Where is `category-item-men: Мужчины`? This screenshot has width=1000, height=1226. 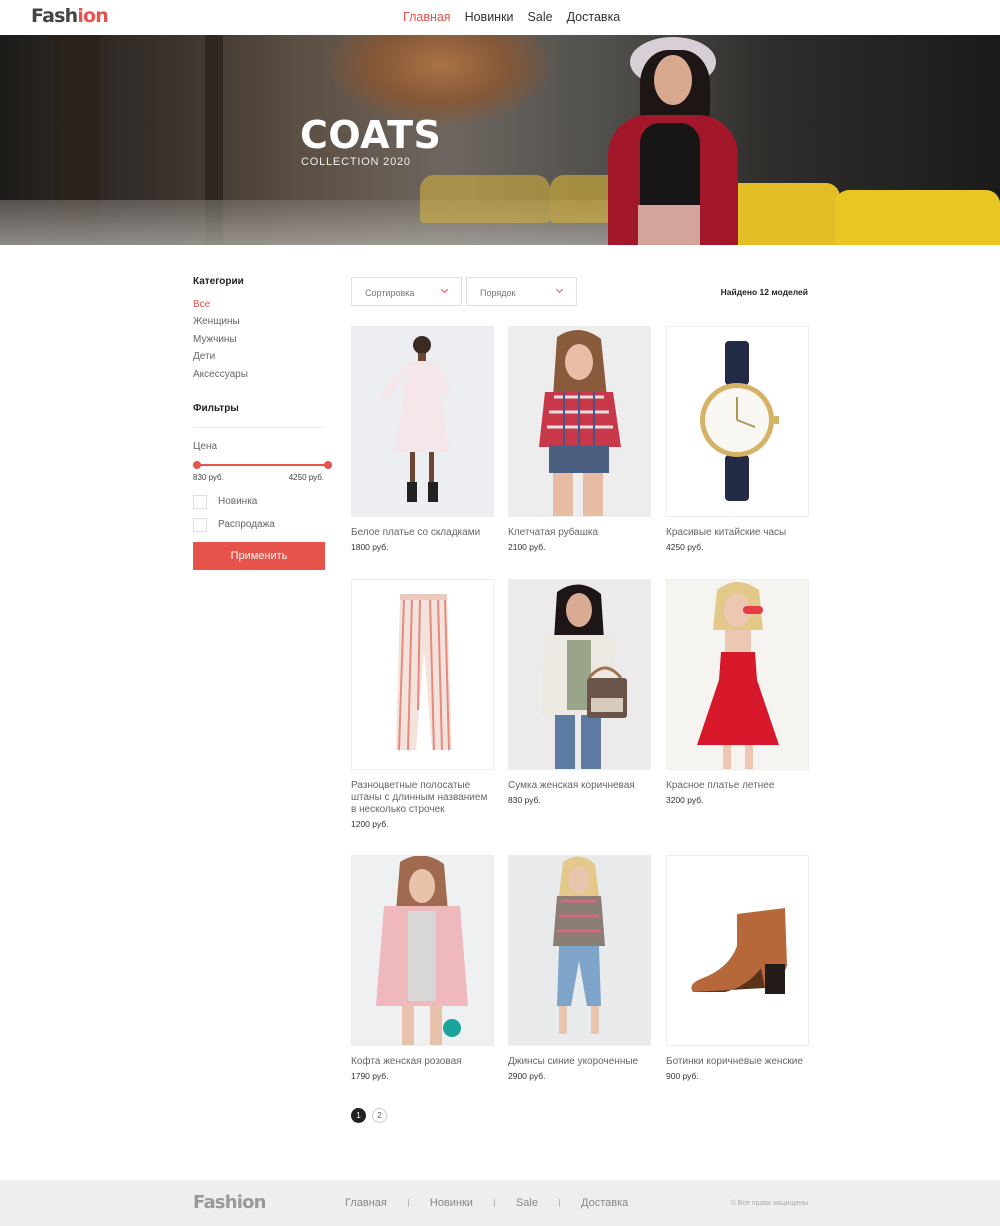 category-item-men: Мужчины is located at coordinates (259, 342).